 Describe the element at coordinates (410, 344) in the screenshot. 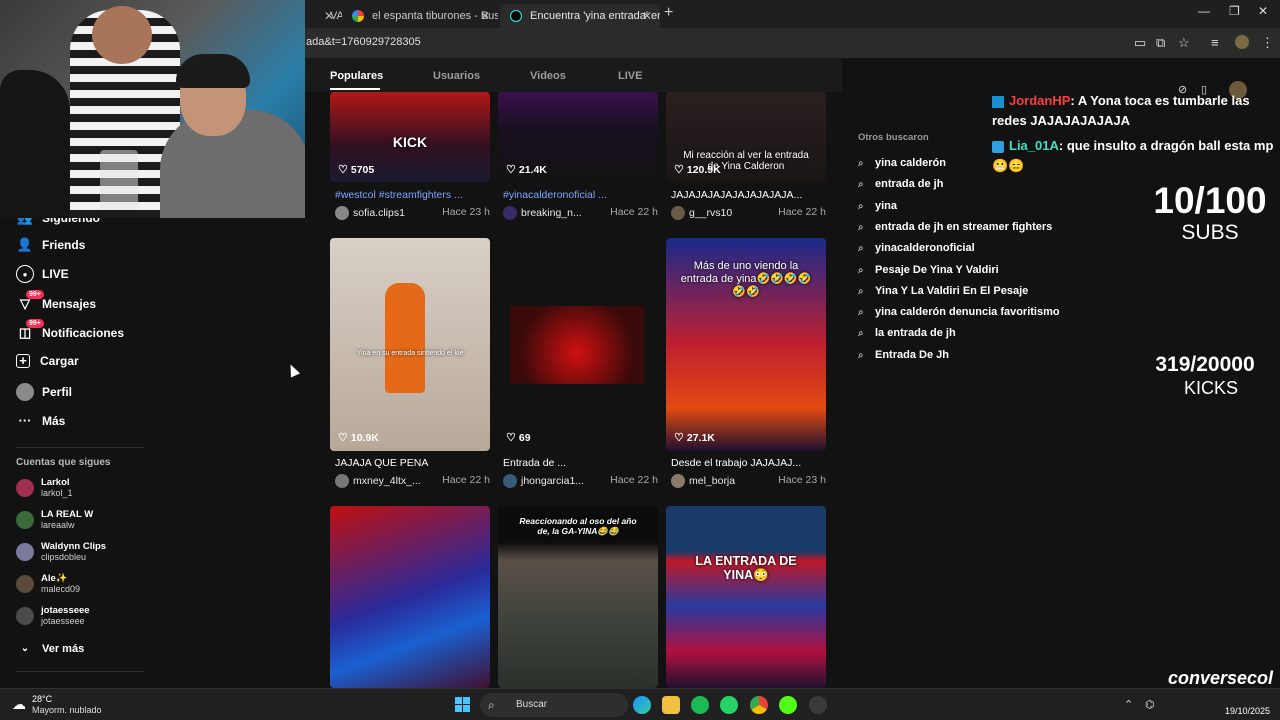

I see `video-thumbnail: Yina en su entrada sintiendo el kie` at that location.